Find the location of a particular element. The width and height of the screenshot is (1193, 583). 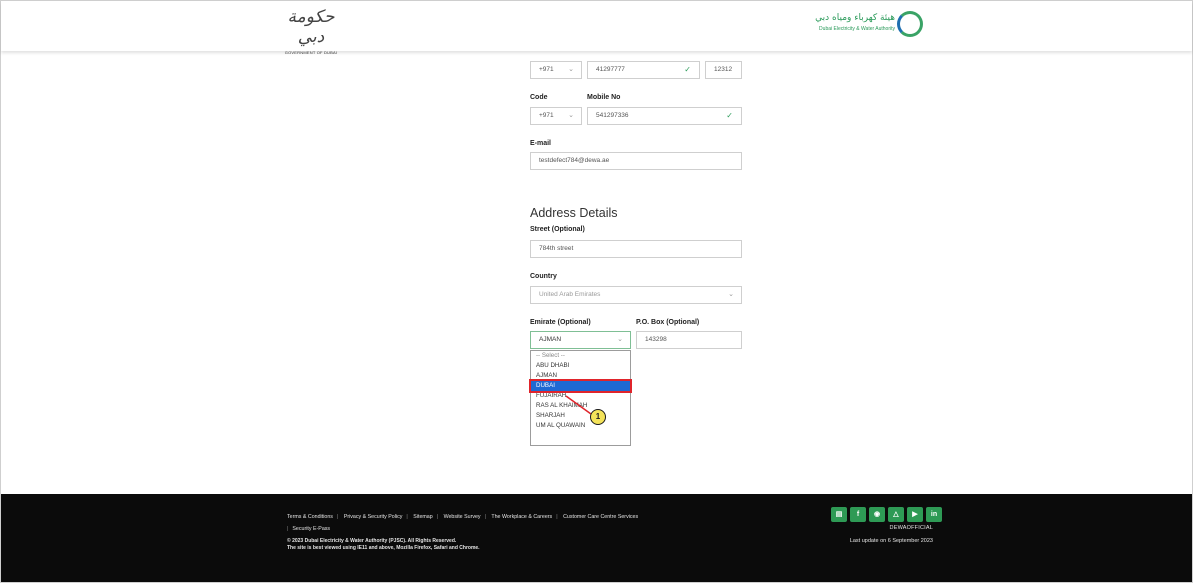

email-label: E-mail is located at coordinates (541, 143).